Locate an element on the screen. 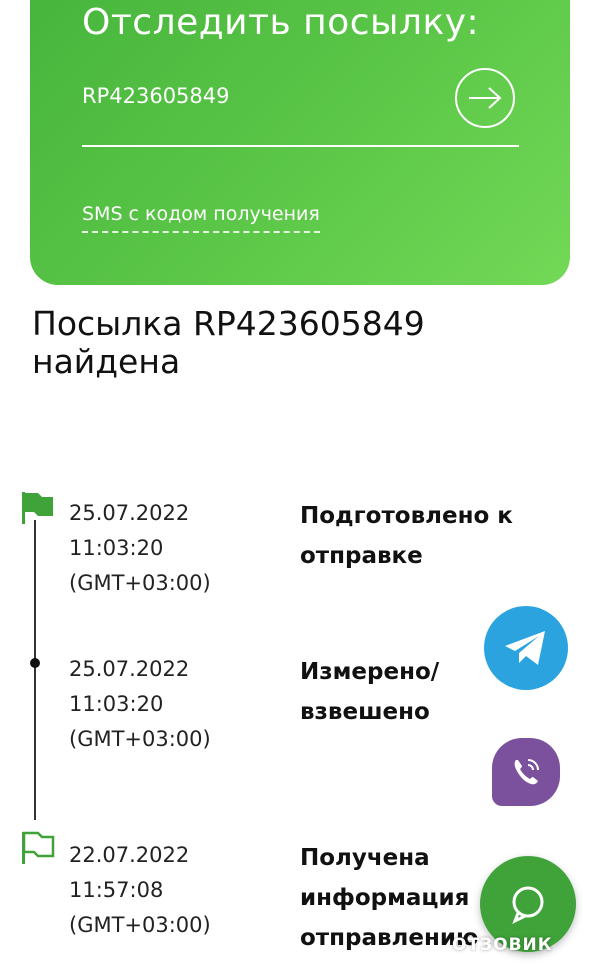 The height and width of the screenshot is (976, 600). status-line: взвешено is located at coordinates (365, 712).